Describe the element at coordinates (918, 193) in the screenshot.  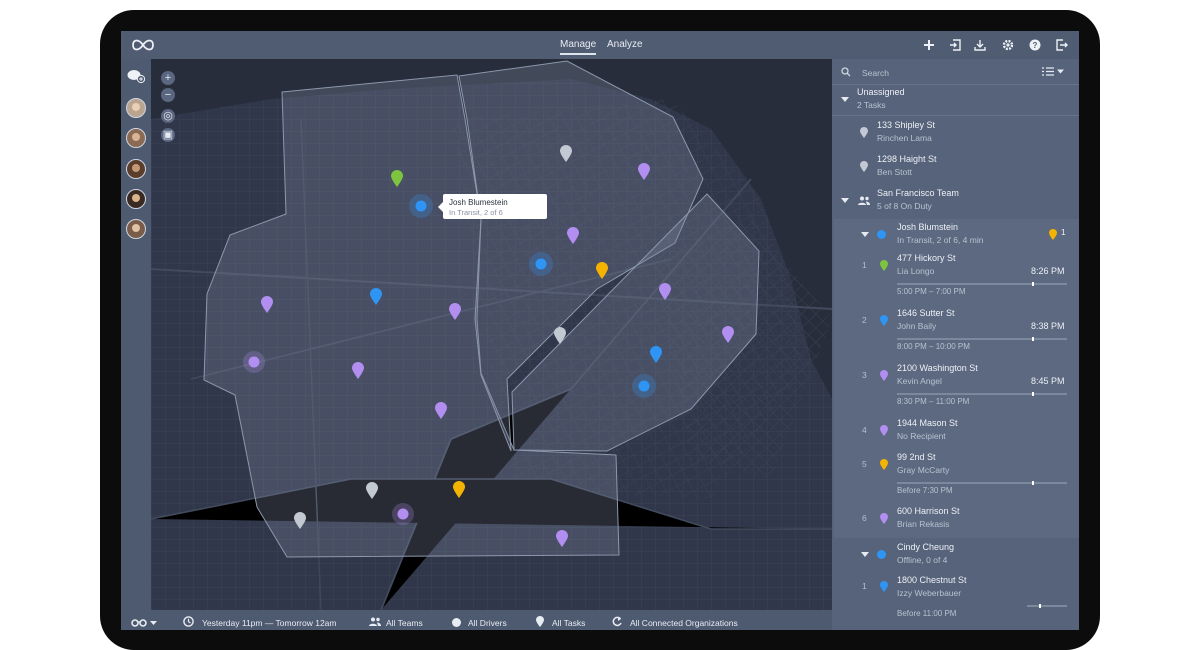
I see `team-title: San Francisco Team` at that location.